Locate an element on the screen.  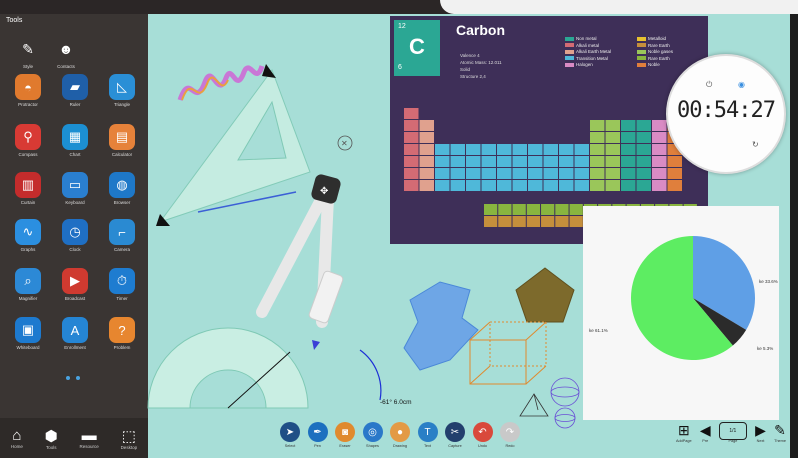
page-control-pre: ◀ Pre is located at coordinates (705, 432).